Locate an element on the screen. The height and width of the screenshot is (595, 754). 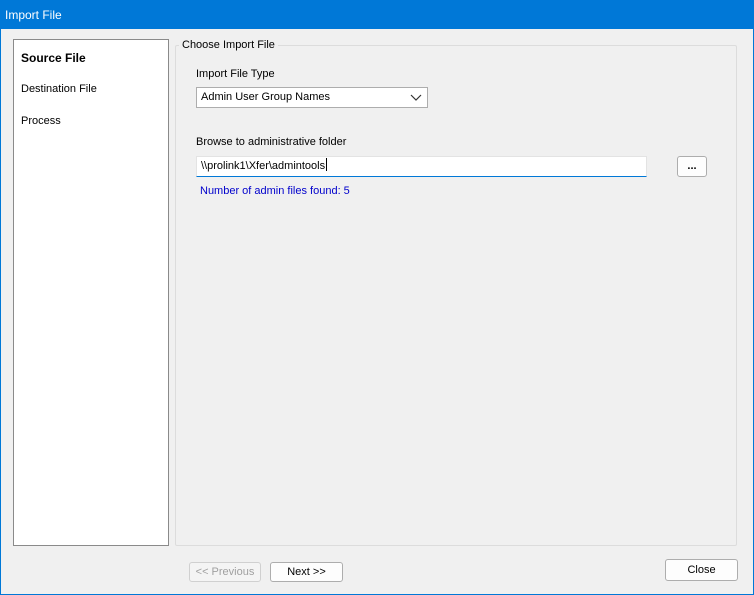
window-title: Import File is located at coordinates (33, 15).